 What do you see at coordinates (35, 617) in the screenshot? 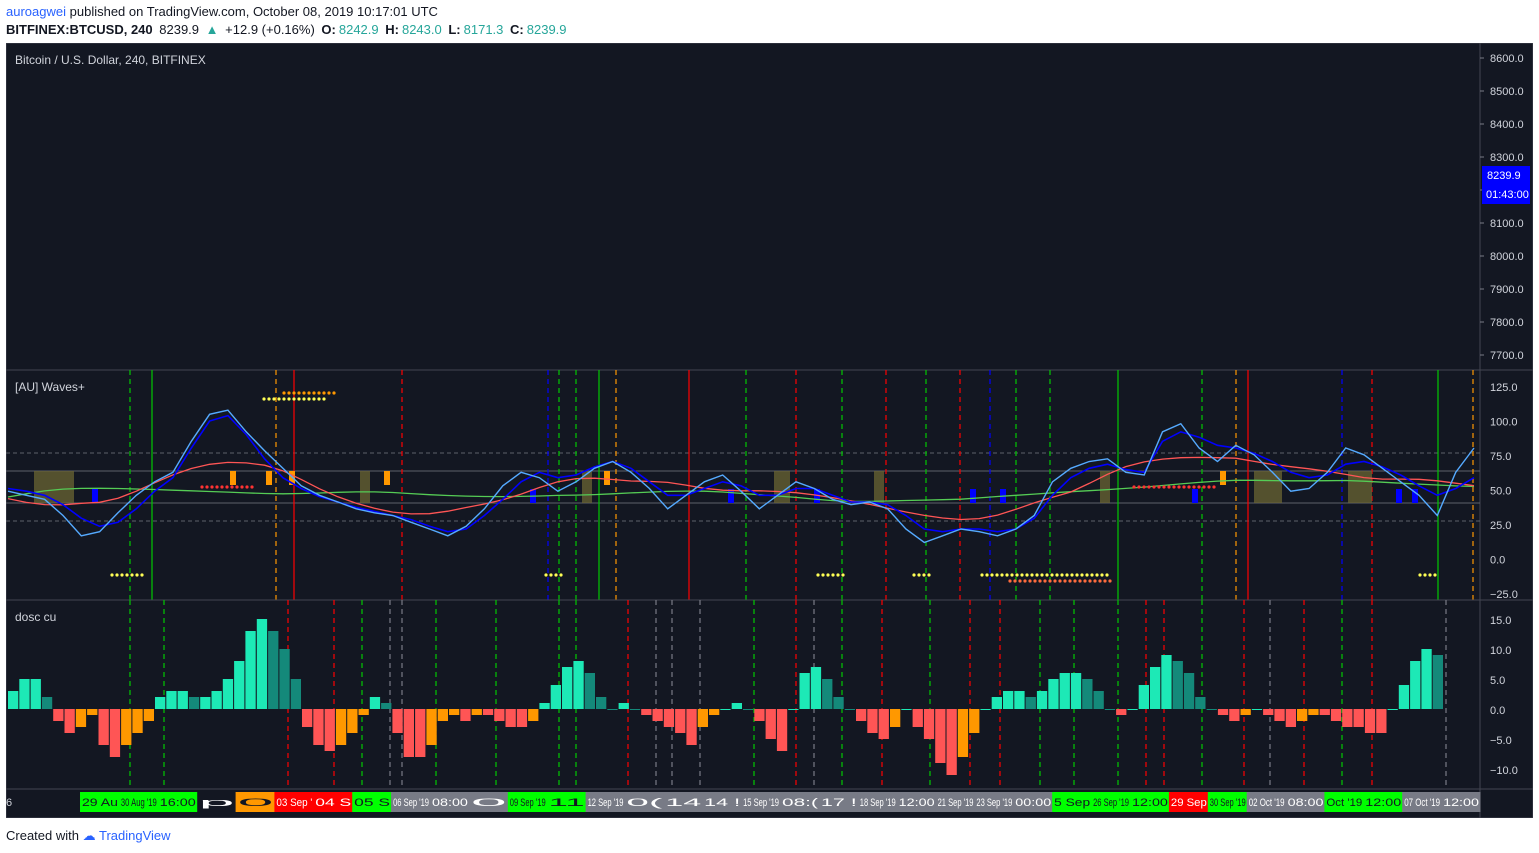
I see `dosc-pane-title: dosc cu` at bounding box center [35, 617].